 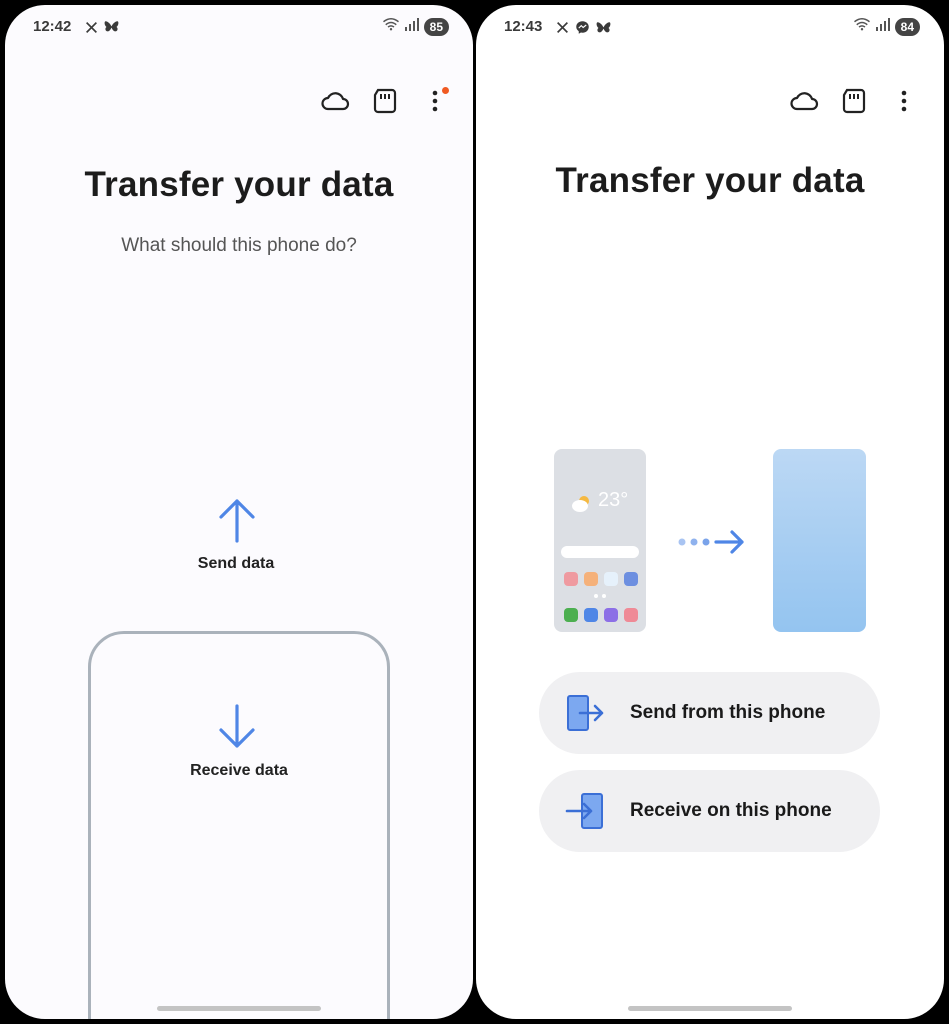 I want to click on battery-indicator: 85, so click(x=436, y=26).